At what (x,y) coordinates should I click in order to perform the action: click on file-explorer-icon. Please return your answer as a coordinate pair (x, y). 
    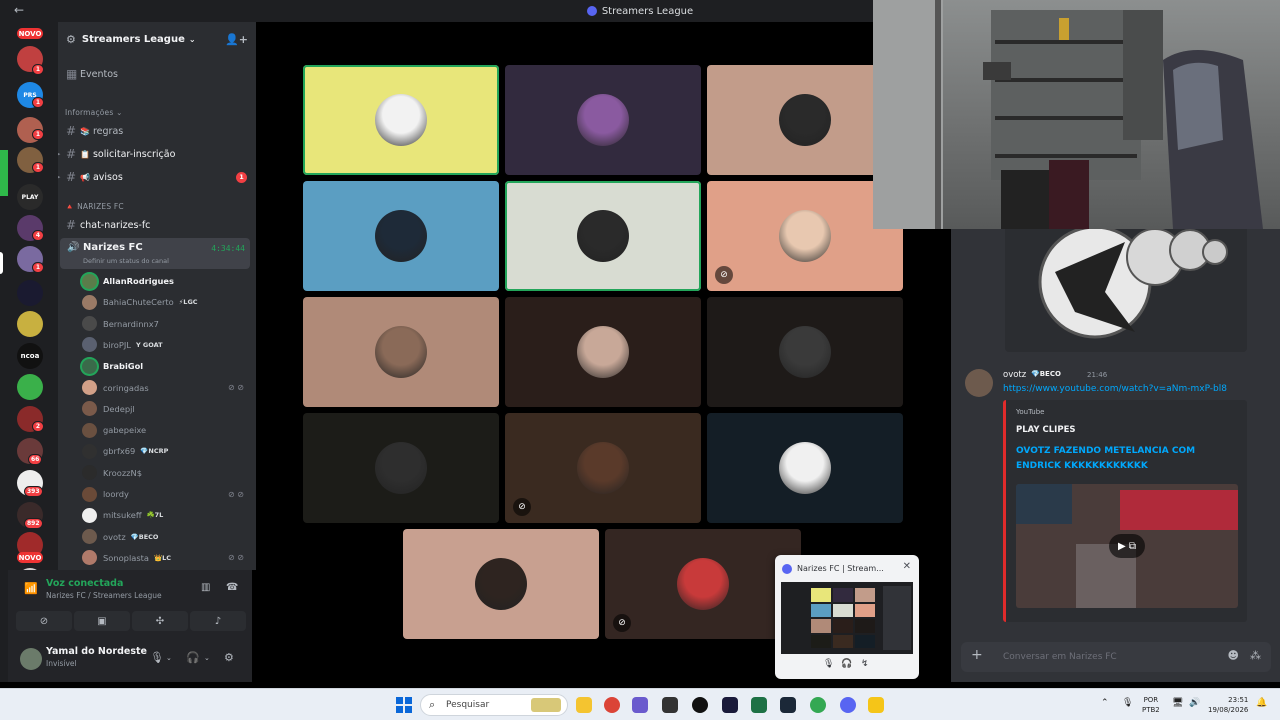
    Looking at the image, I should click on (584, 705).